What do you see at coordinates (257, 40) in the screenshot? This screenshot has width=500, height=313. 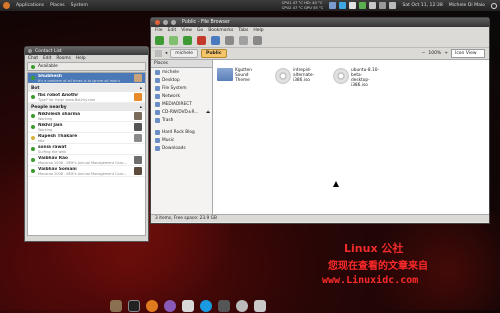 I see `search-icon` at bounding box center [257, 40].